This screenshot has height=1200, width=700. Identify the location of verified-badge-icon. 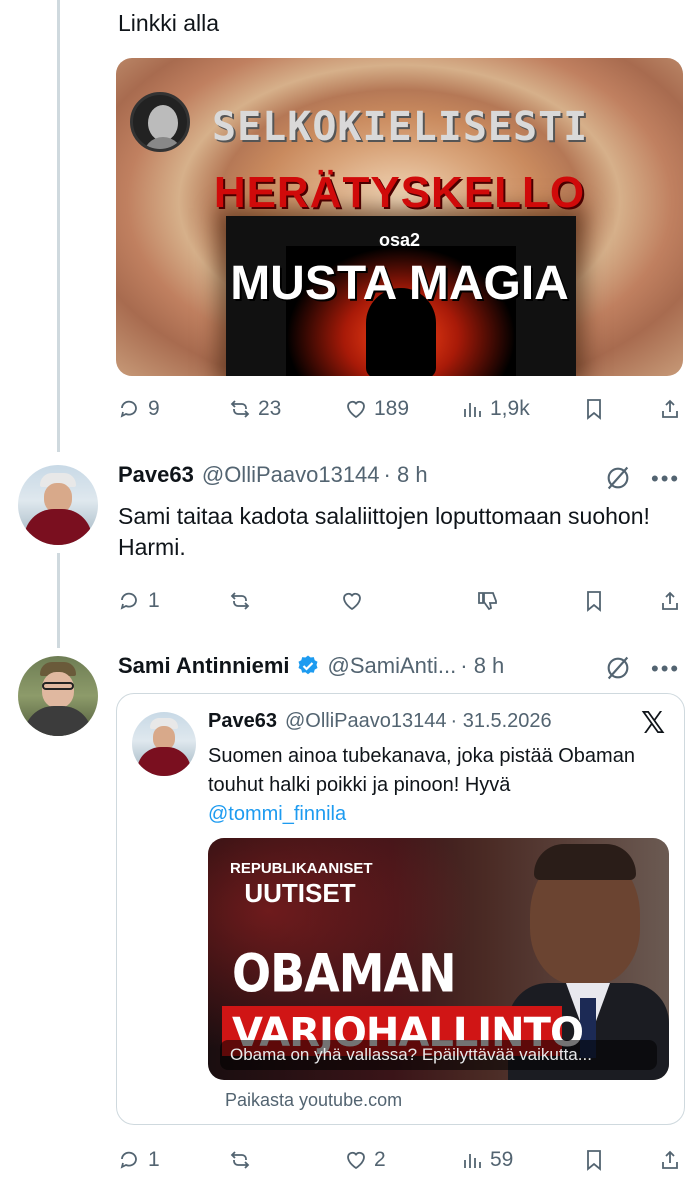
(308, 665).